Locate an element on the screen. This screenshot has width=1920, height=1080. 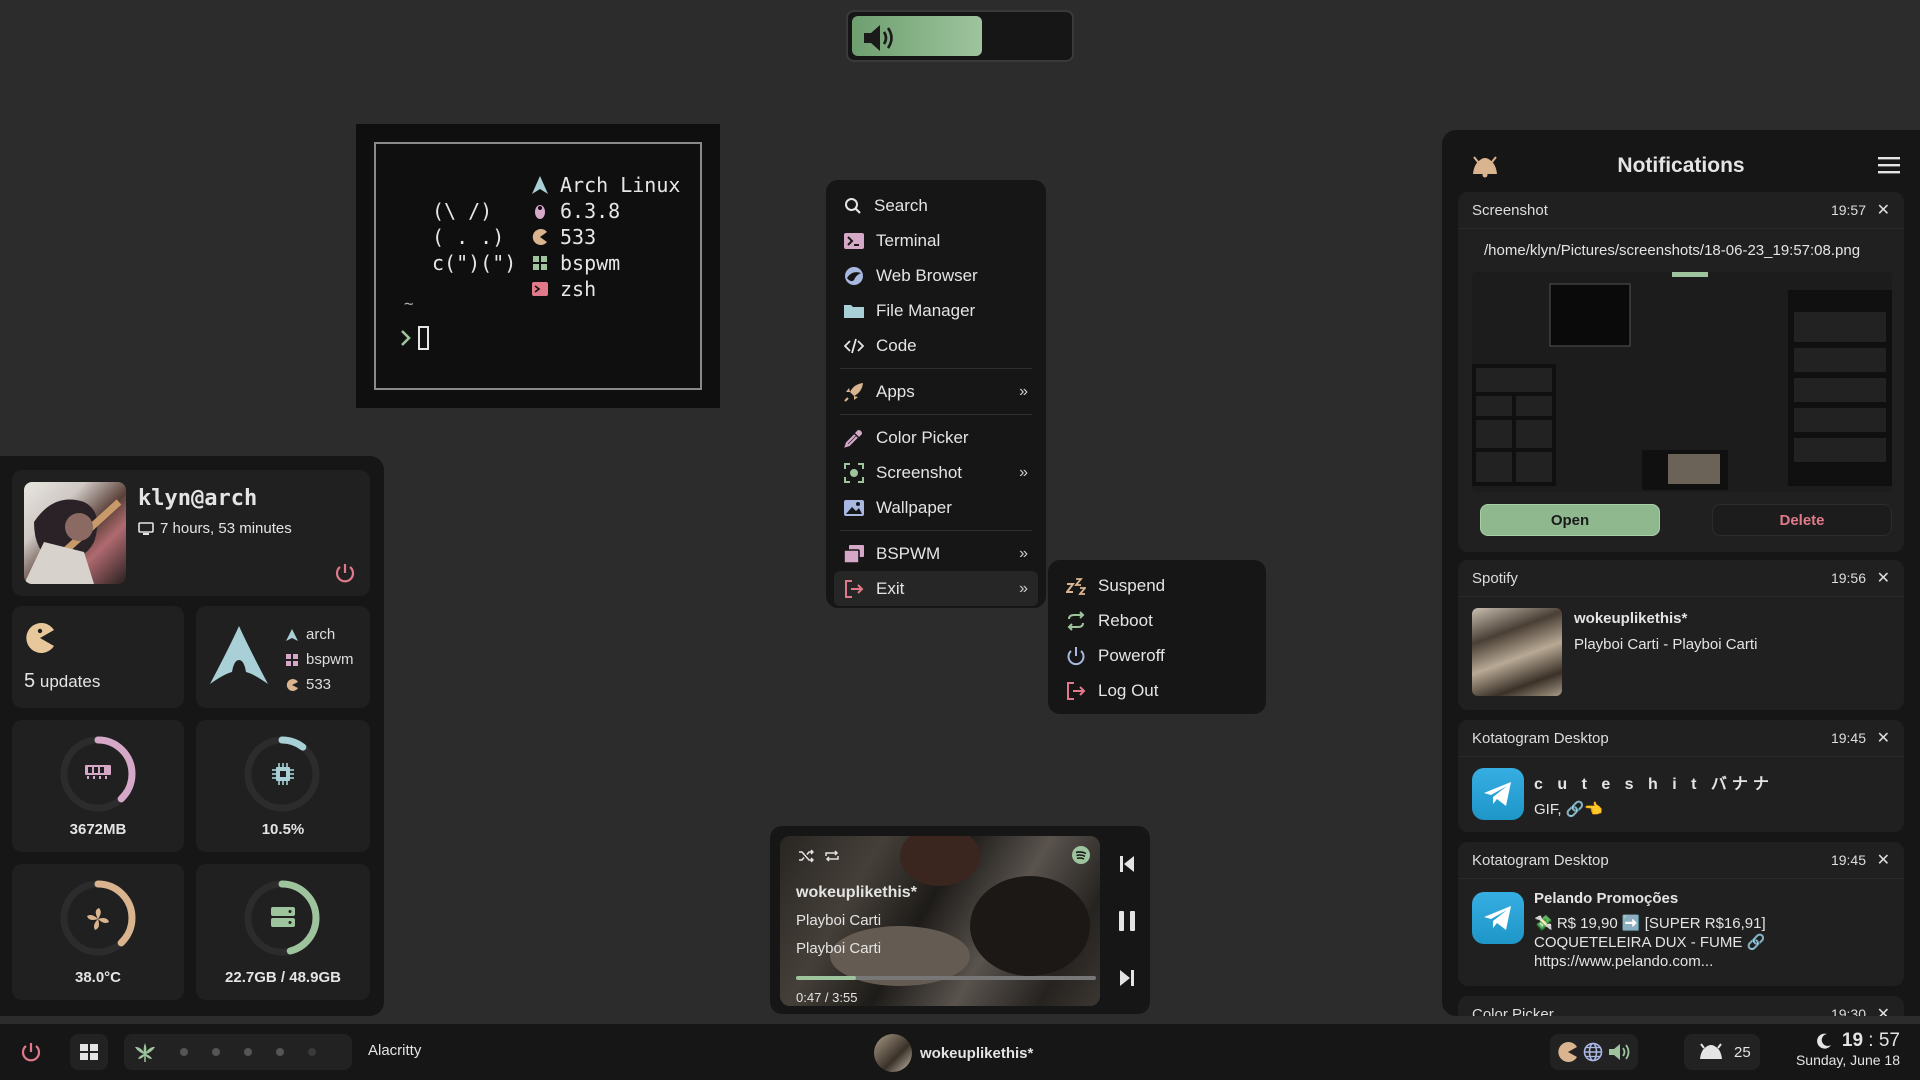
bunny-line: c(")(") is located at coordinates (474, 263).